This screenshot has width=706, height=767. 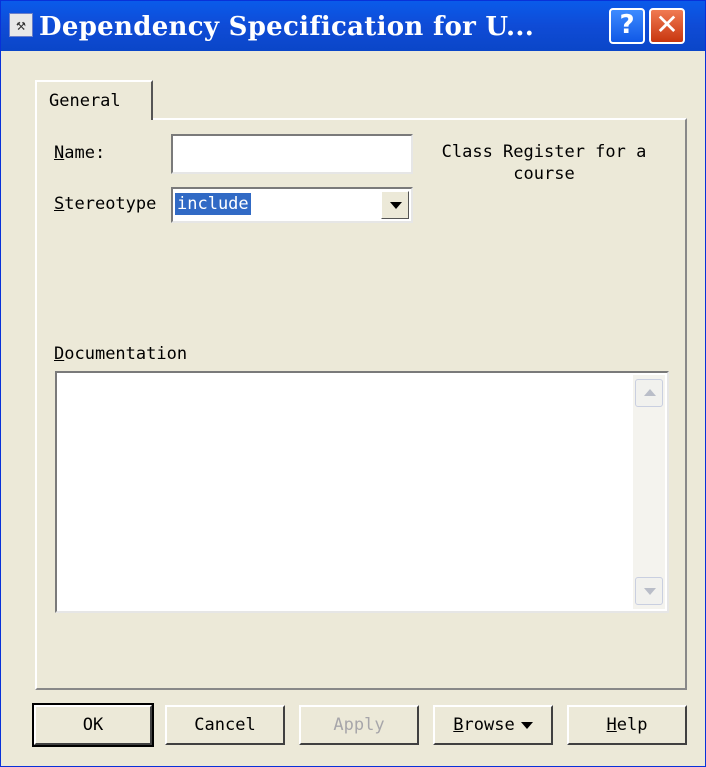 What do you see at coordinates (359, 725) in the screenshot?
I see `apply-button: Apply` at bounding box center [359, 725].